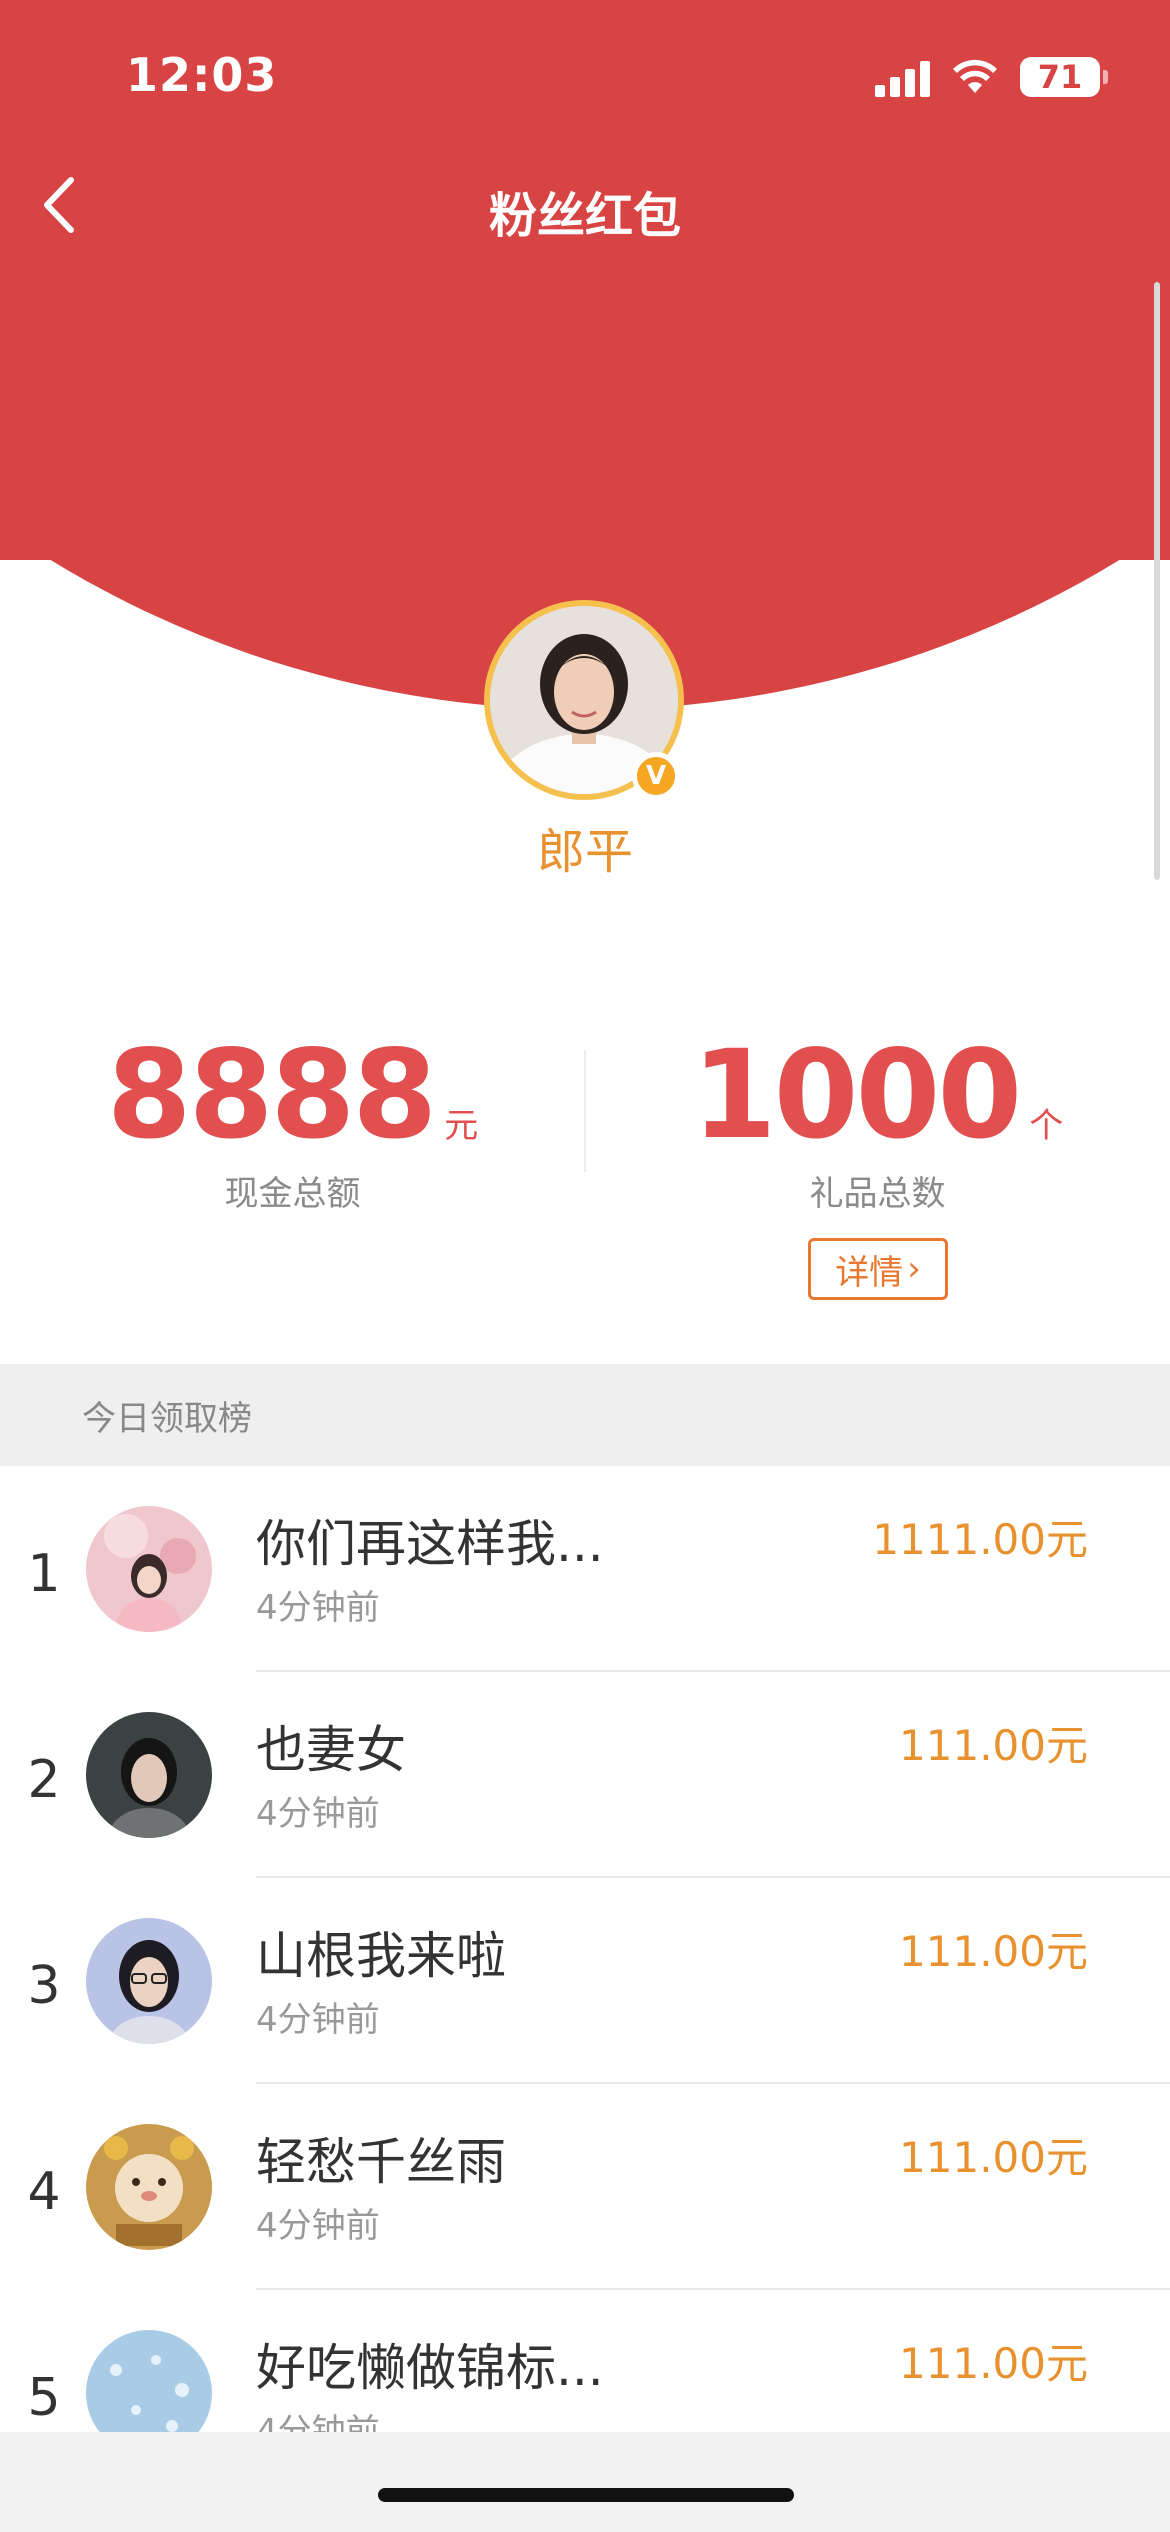 The image size is (1170, 2532). I want to click on rank-number: 2, so click(44, 1780).